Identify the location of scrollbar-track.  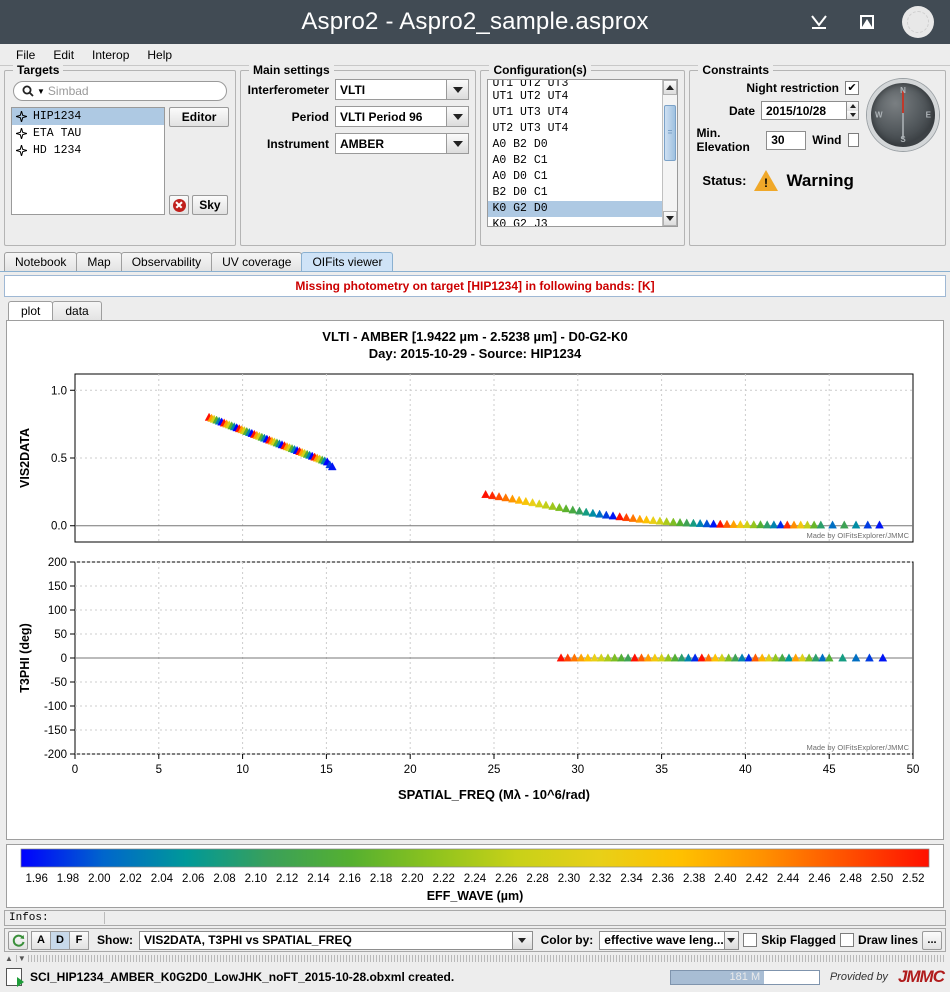
(670, 153).